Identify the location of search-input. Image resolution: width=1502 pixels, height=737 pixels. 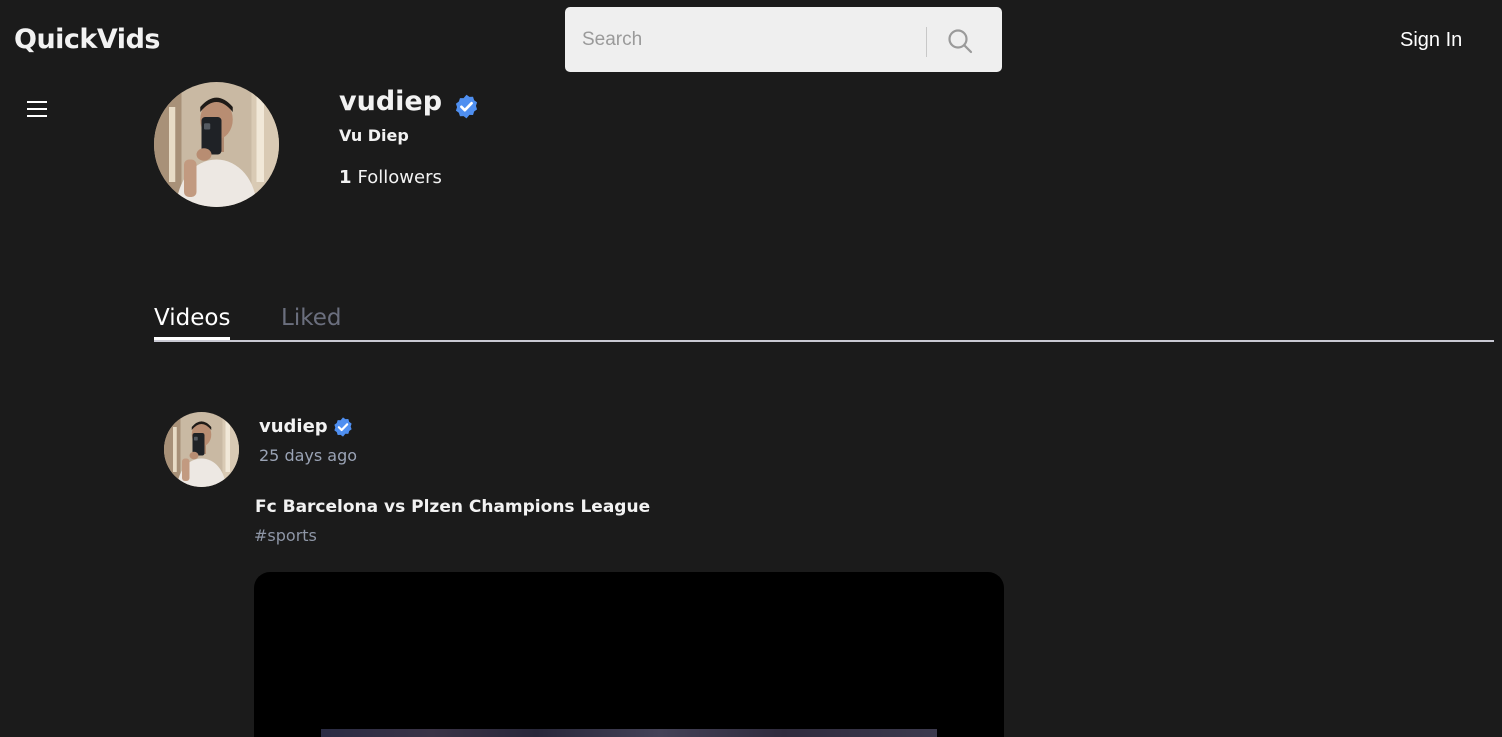
(745, 39).